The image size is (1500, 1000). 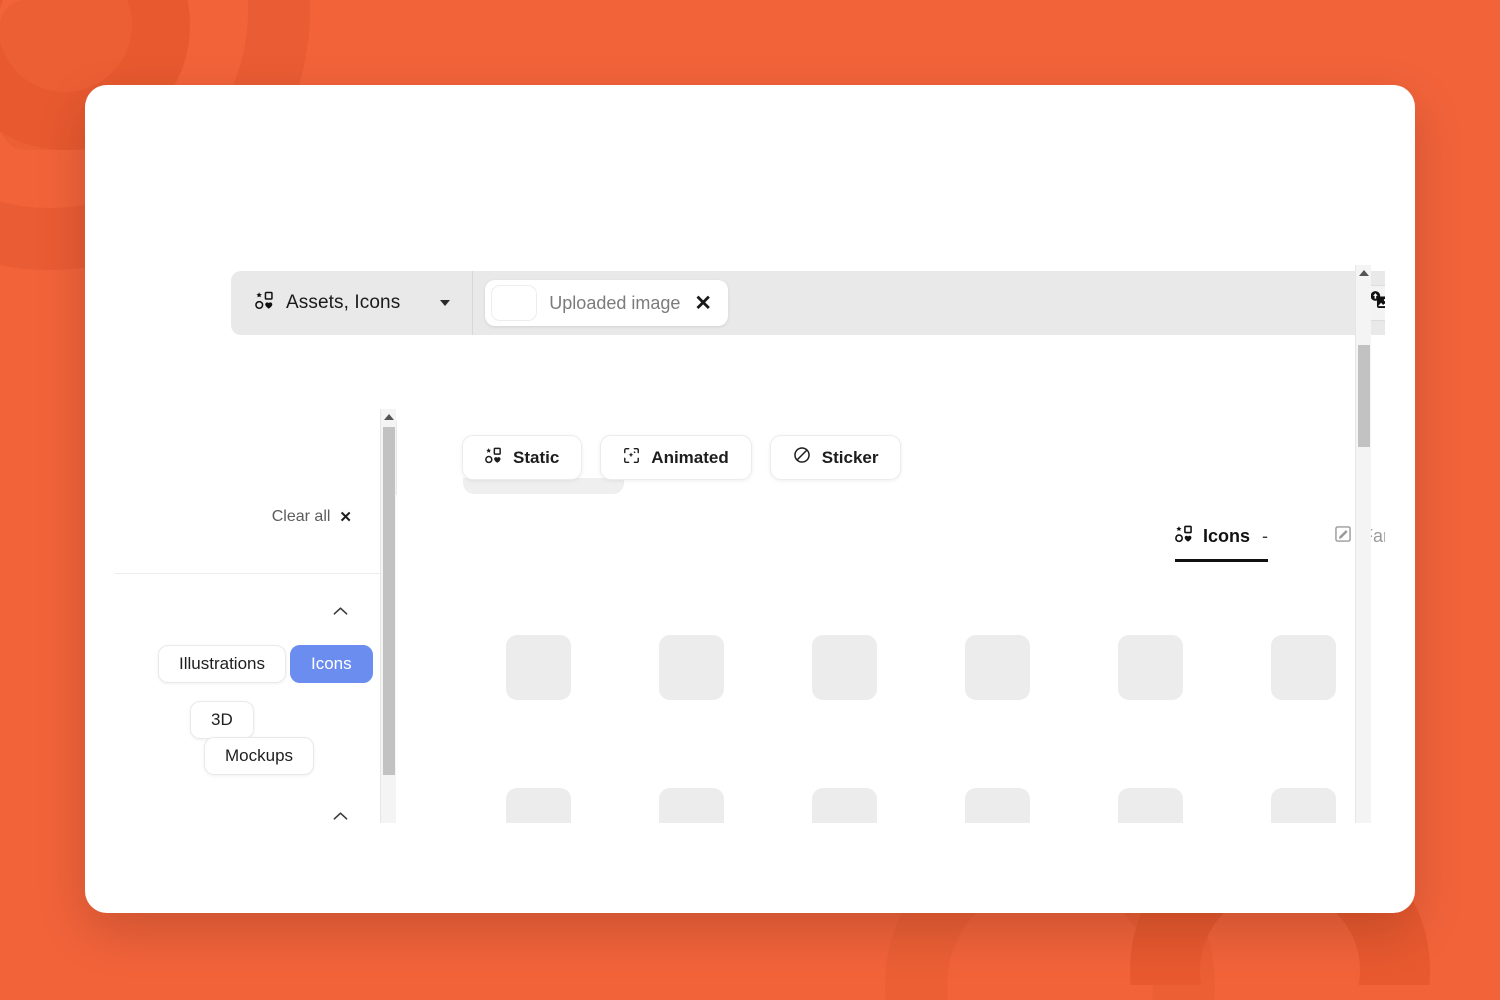 I want to click on main-scrollbar, so click(x=1363, y=544).